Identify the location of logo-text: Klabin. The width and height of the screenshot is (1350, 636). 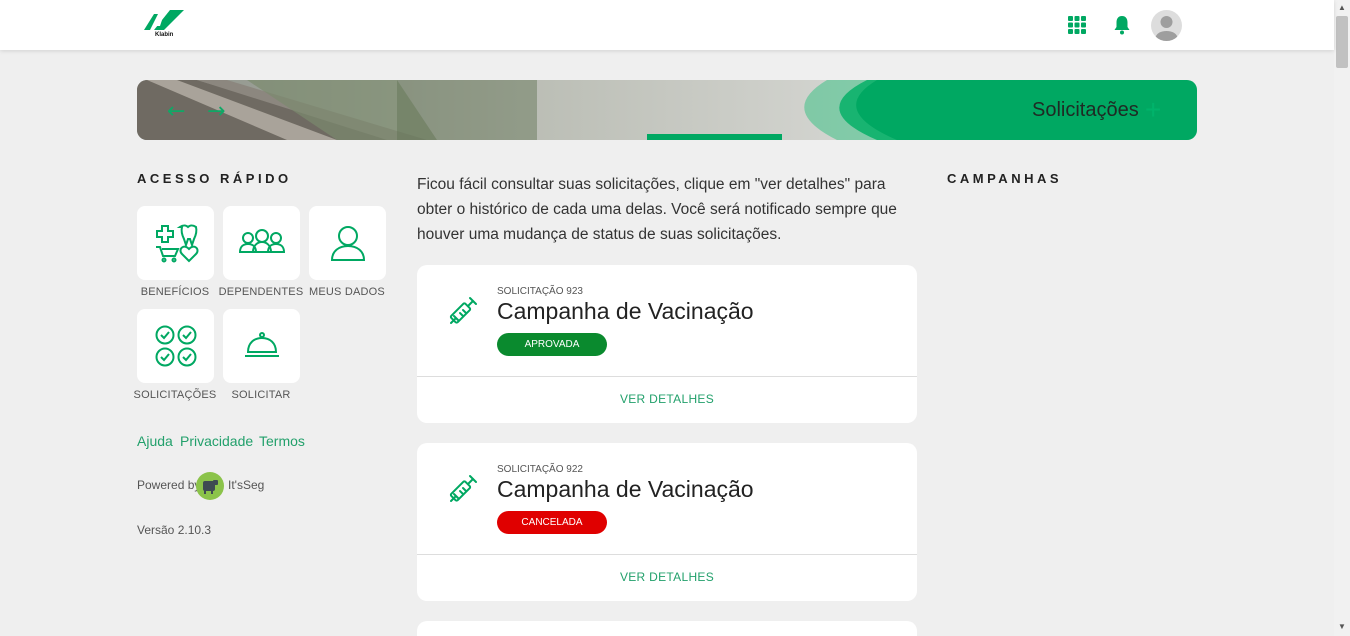
(164, 35).